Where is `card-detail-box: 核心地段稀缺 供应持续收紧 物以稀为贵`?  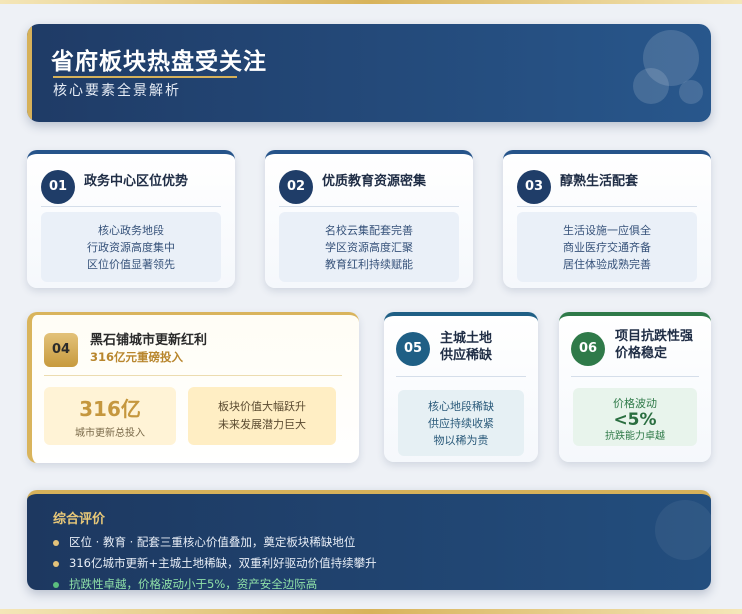
card-detail-box: 核心地段稀缺 供应持续收紧 物以稀为贵 is located at coordinates (461, 423).